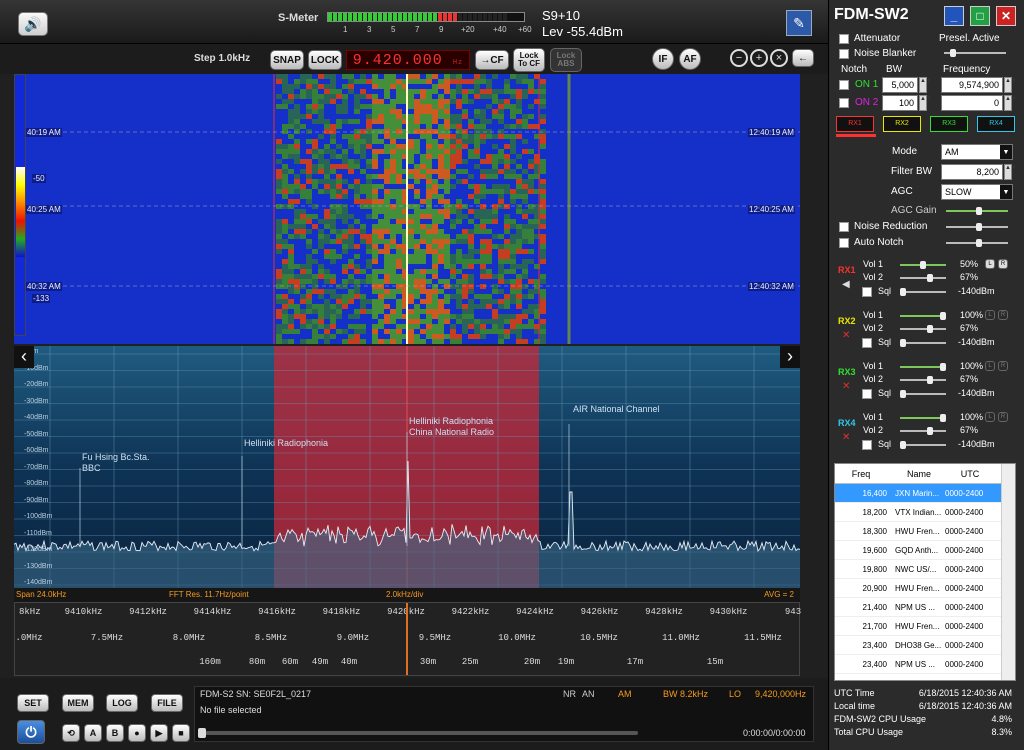  Describe the element at coordinates (844, 227) in the screenshot. I see `noise-reduction-checkbox` at that location.